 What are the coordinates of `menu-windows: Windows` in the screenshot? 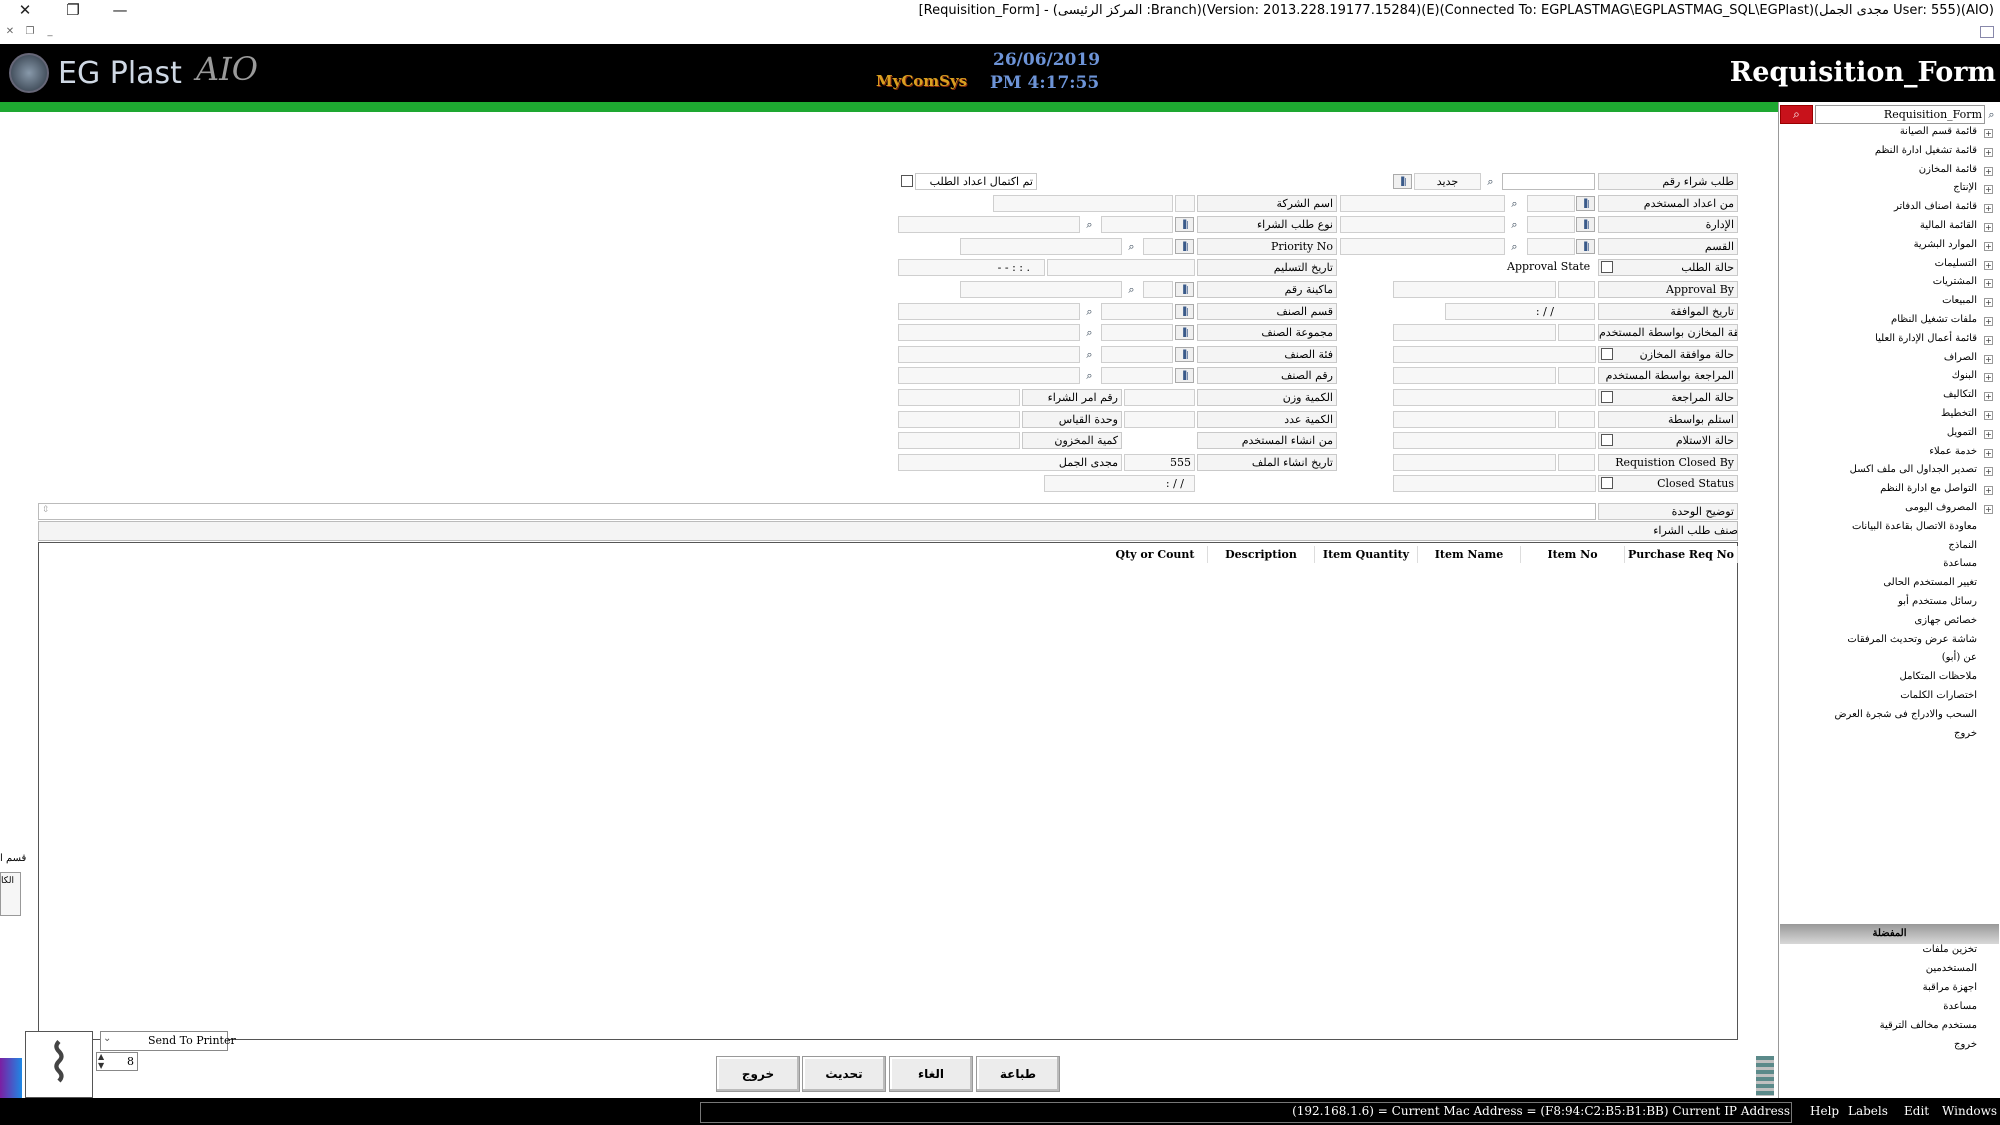 It's located at (1969, 1111).